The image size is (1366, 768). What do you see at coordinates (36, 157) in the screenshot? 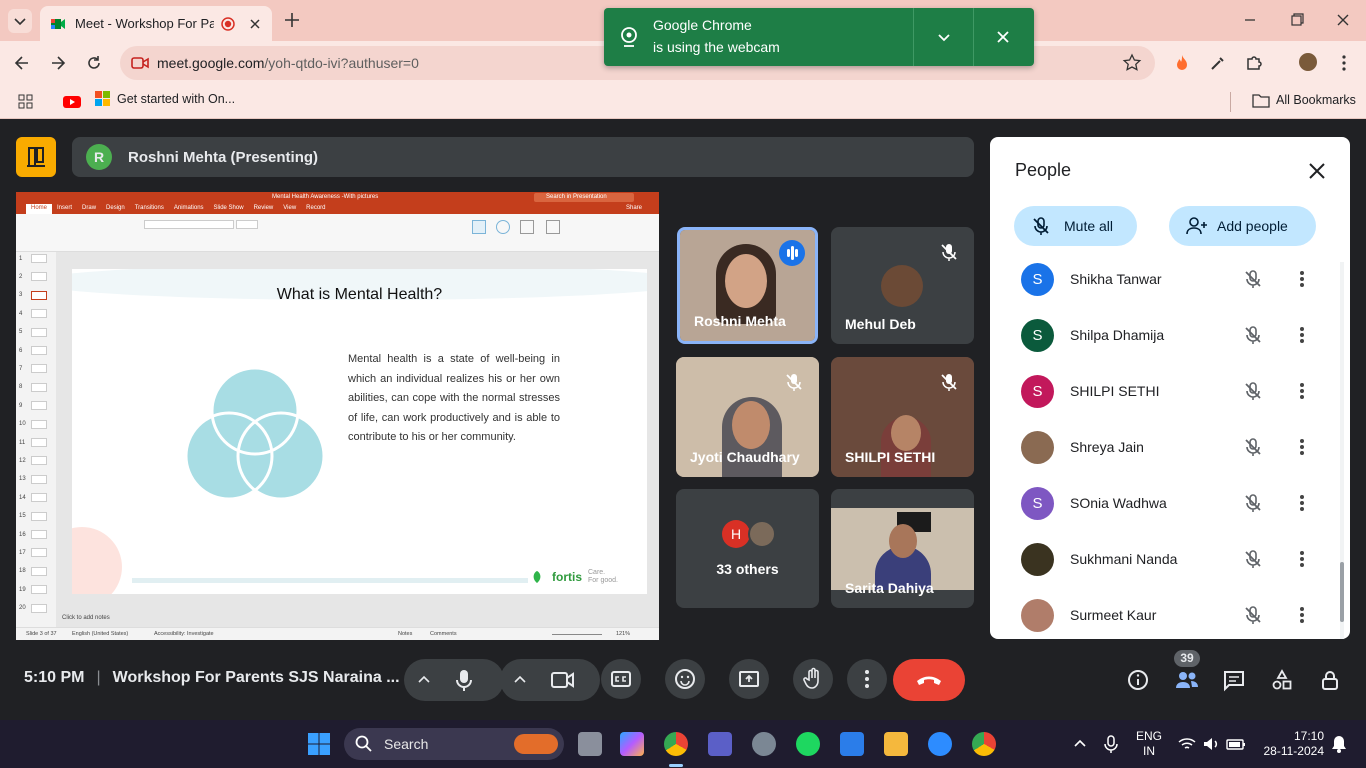
I see `presenter-layout-button` at bounding box center [36, 157].